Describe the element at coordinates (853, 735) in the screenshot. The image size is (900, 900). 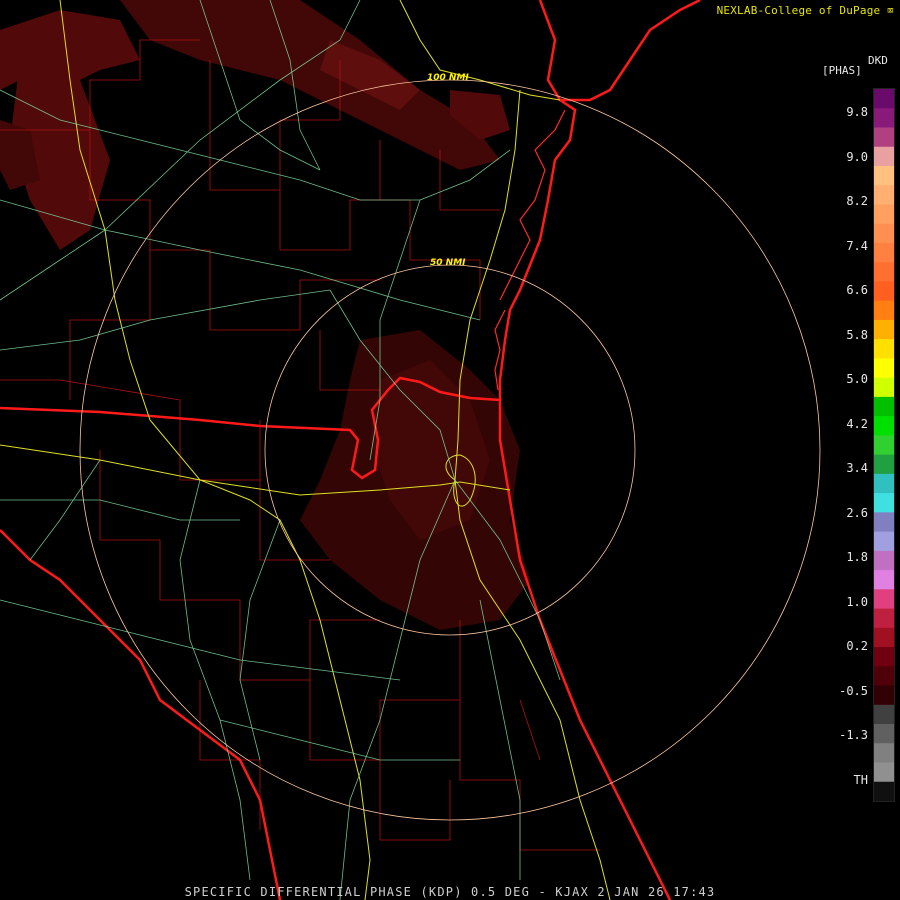
I see `legend-label: -1.3` at that location.